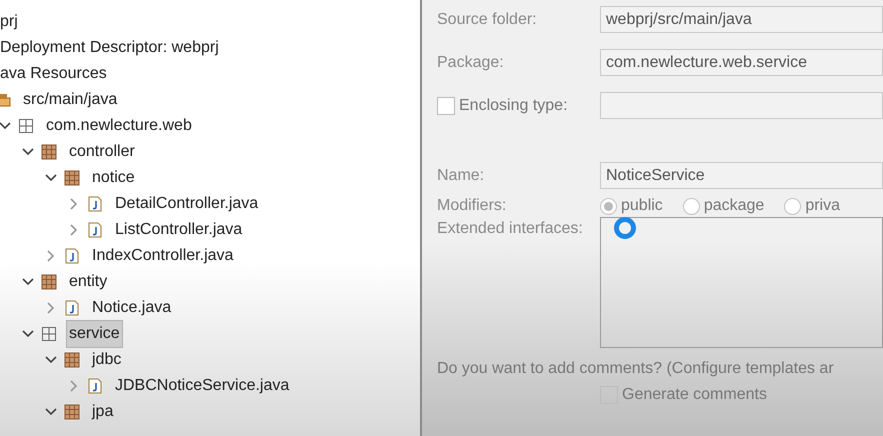  I want to click on tree-item: src/main/java, so click(70, 100).